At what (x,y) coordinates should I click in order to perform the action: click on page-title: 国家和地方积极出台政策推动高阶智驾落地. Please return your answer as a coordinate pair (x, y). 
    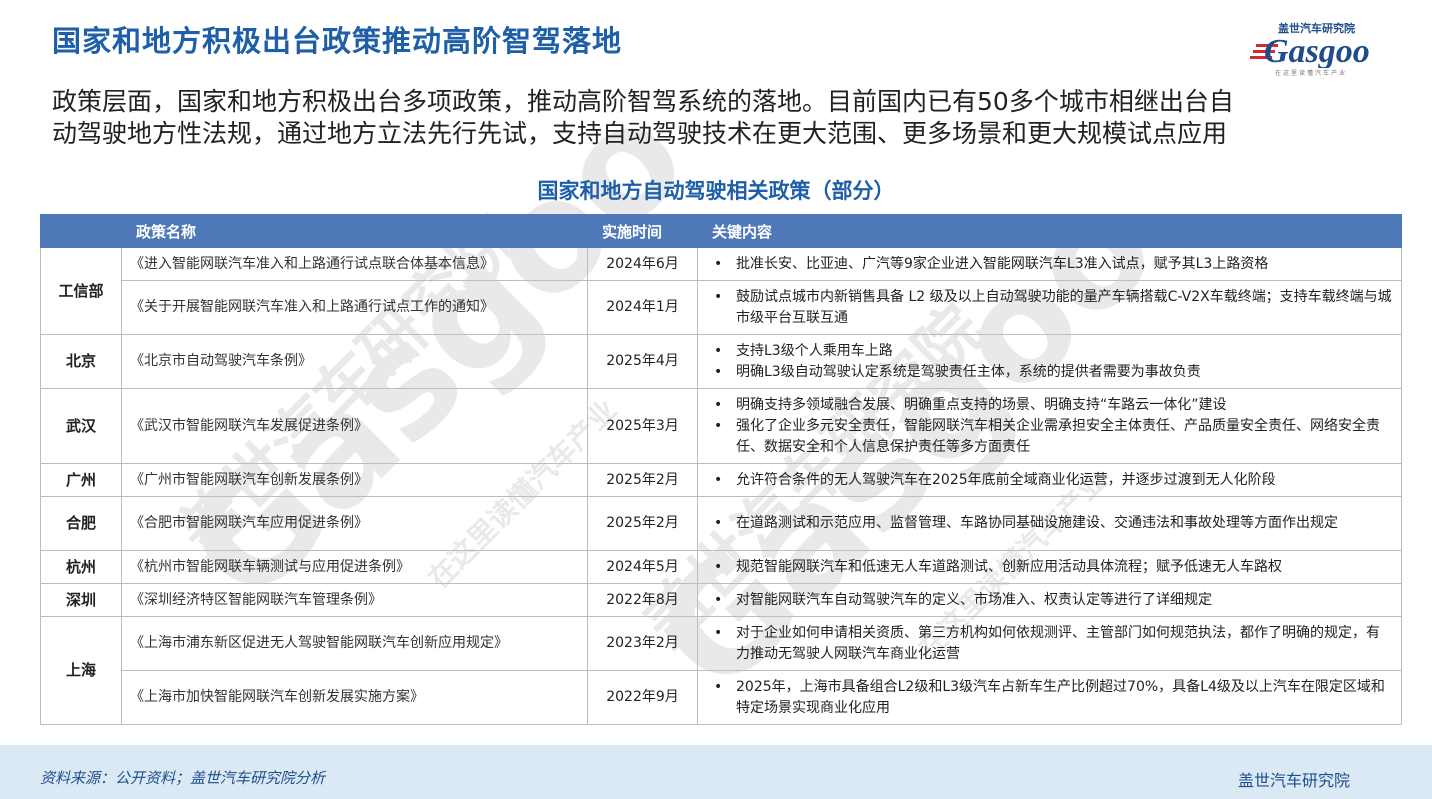
    Looking at the image, I should click on (337, 41).